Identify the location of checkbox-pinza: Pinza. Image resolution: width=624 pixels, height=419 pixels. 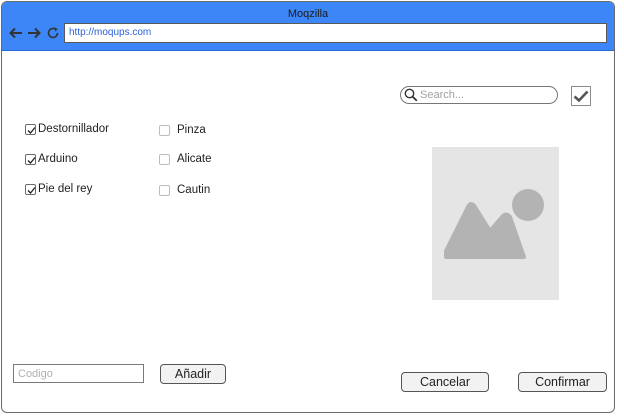
(182, 130).